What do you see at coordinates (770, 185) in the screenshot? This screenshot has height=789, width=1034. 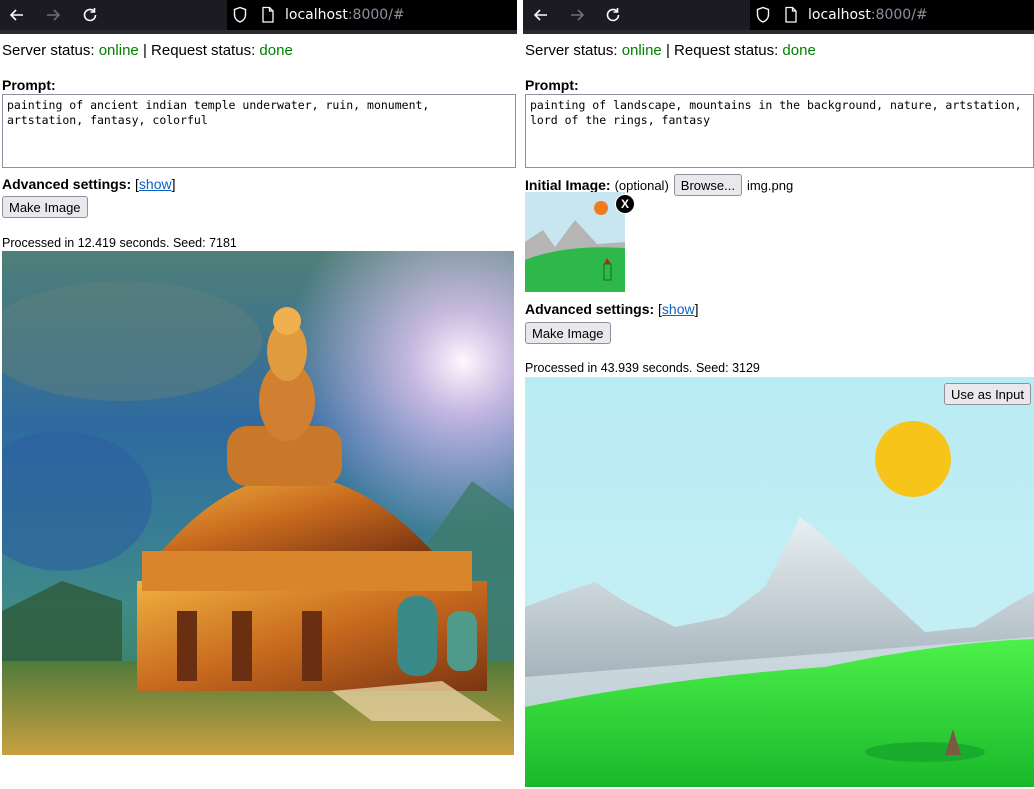 I see `file-name: img.png` at bounding box center [770, 185].